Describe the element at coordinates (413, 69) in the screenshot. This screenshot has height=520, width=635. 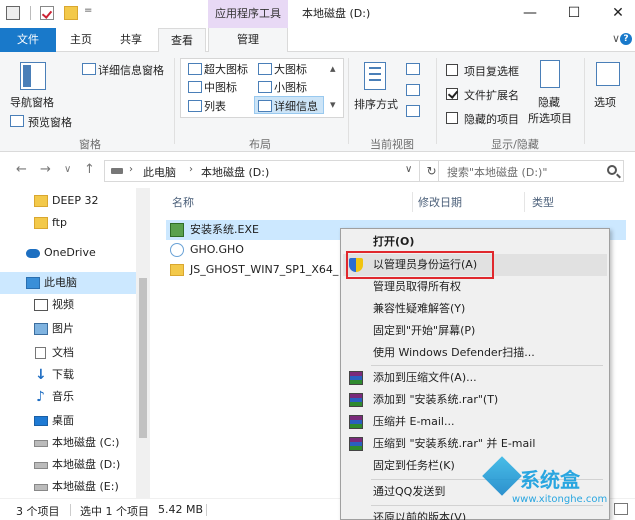
I see `group-by-icon` at that location.